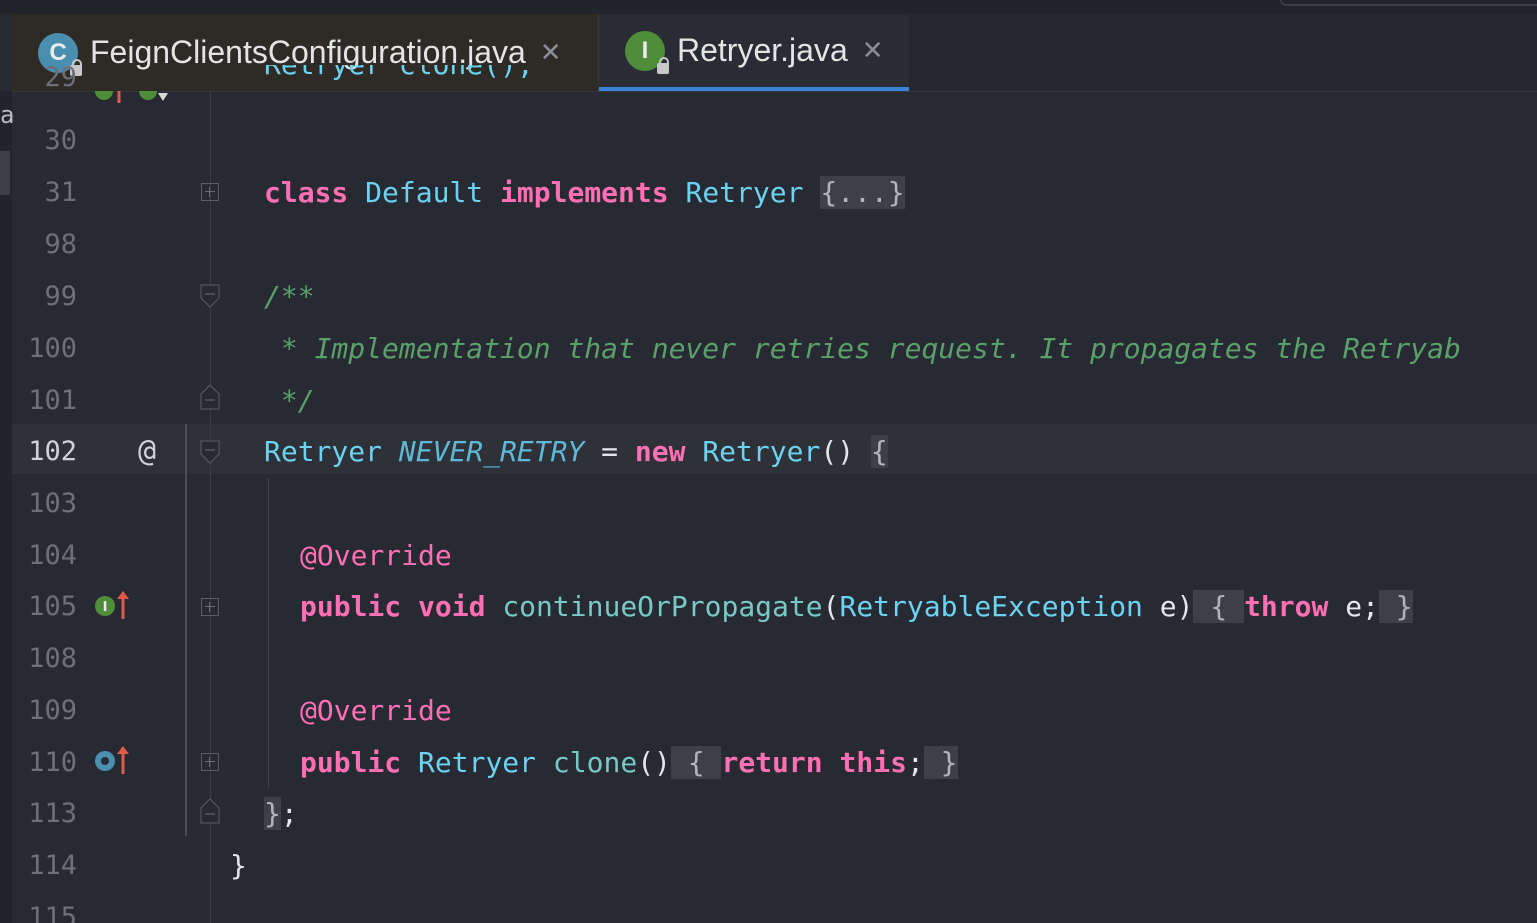  Describe the element at coordinates (452, 606) in the screenshot. I see `keyword: void` at that location.